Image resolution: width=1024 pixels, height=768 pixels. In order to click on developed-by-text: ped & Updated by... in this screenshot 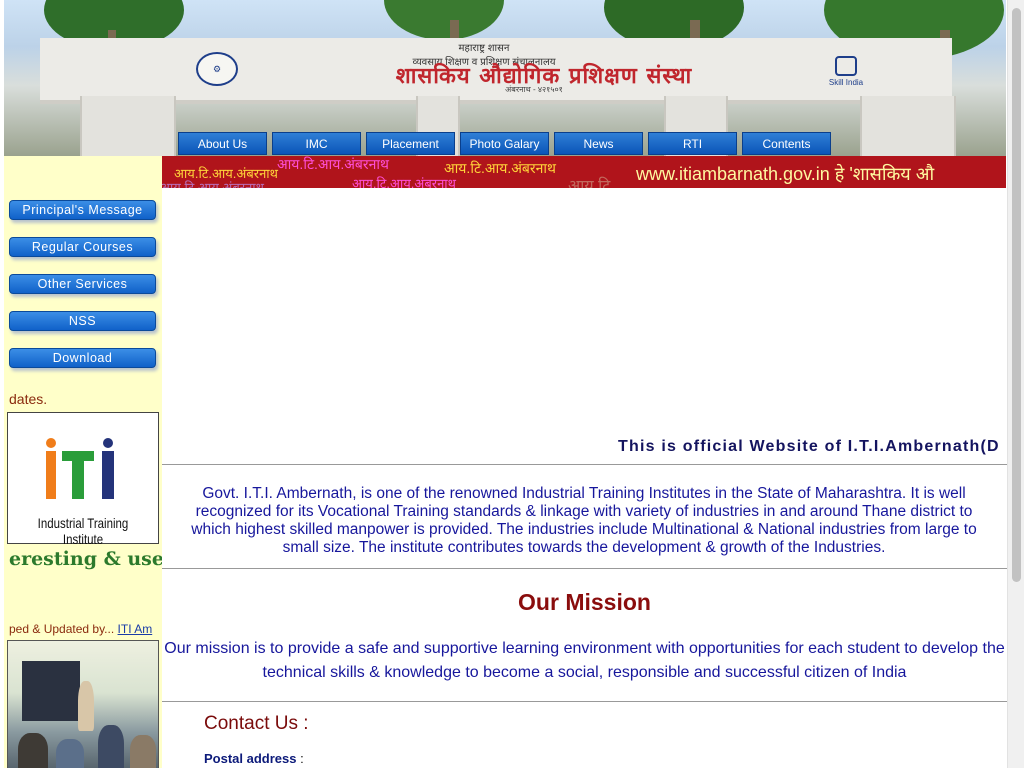, I will do `click(62, 629)`.